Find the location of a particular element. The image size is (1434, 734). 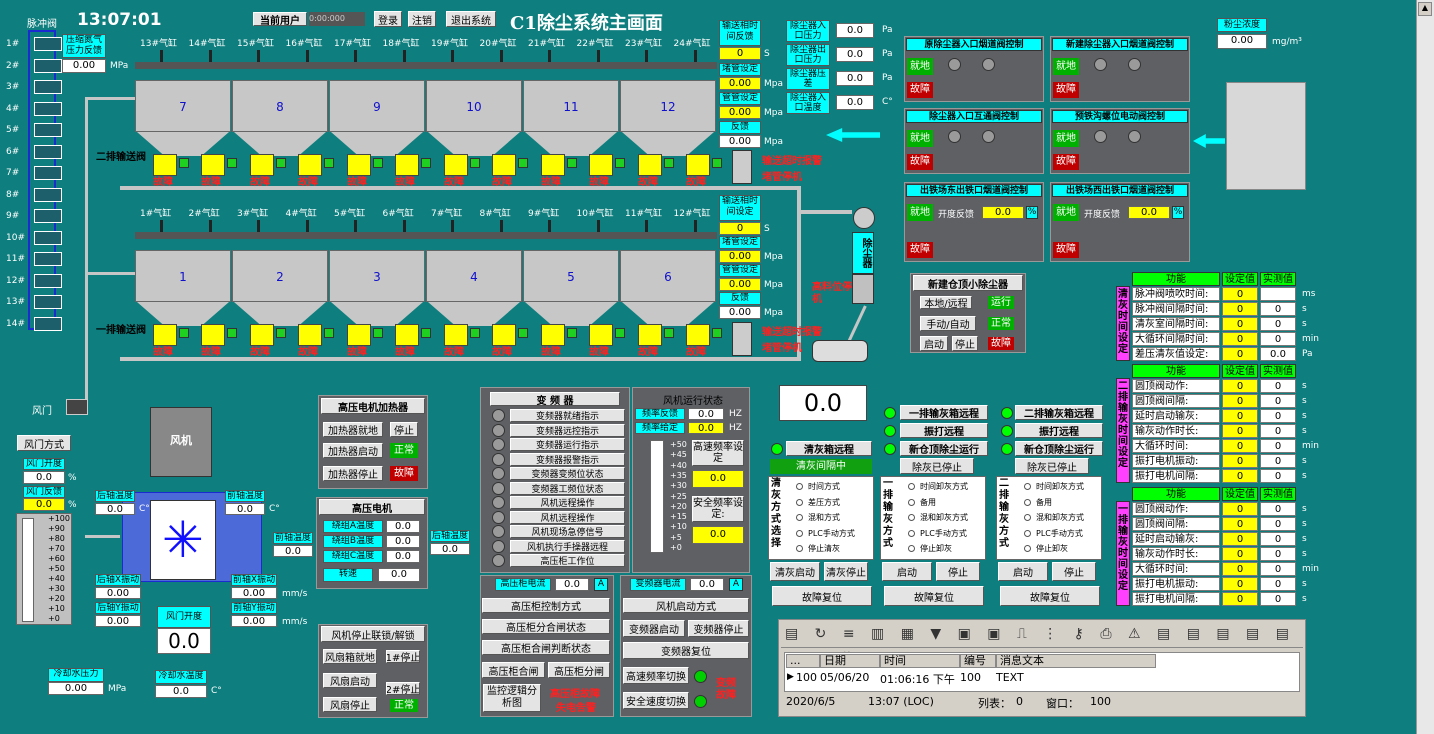

clean-start-button: 清灰启动 is located at coordinates (795, 571).